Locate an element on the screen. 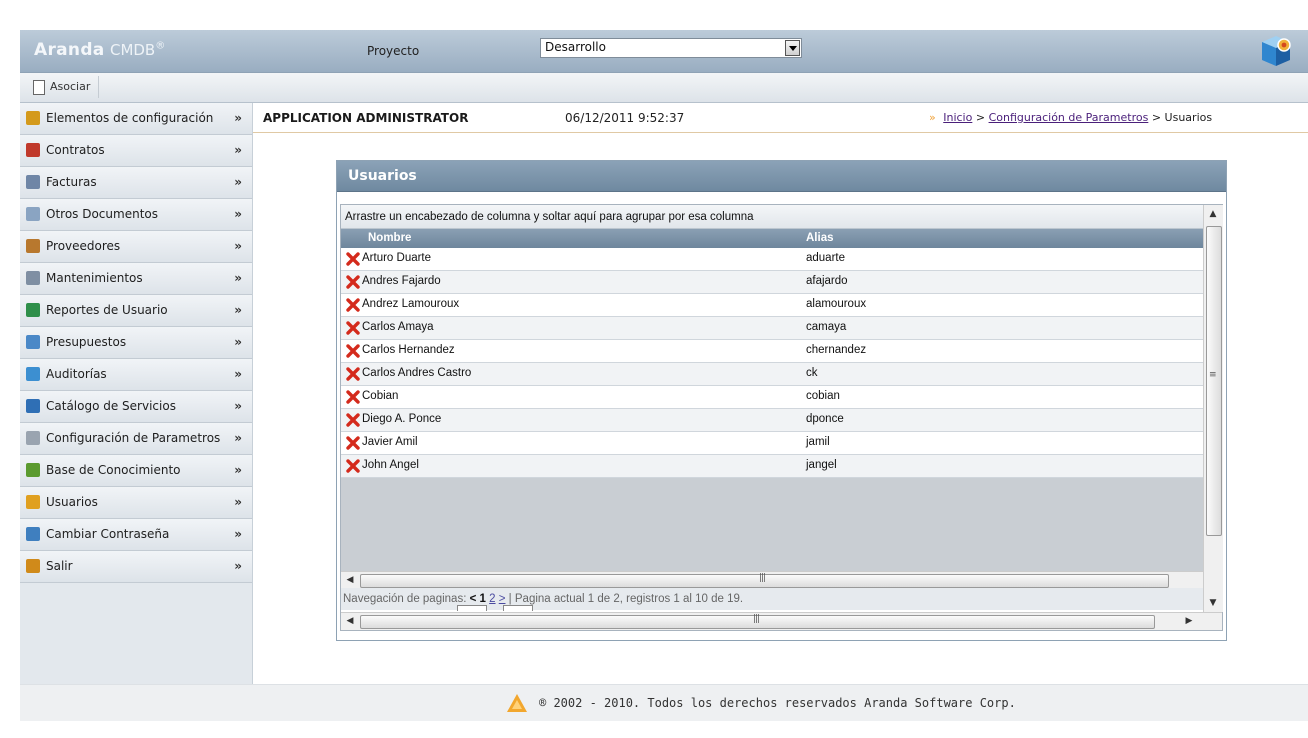  table-row: John Angel jangel is located at coordinates (772, 466).